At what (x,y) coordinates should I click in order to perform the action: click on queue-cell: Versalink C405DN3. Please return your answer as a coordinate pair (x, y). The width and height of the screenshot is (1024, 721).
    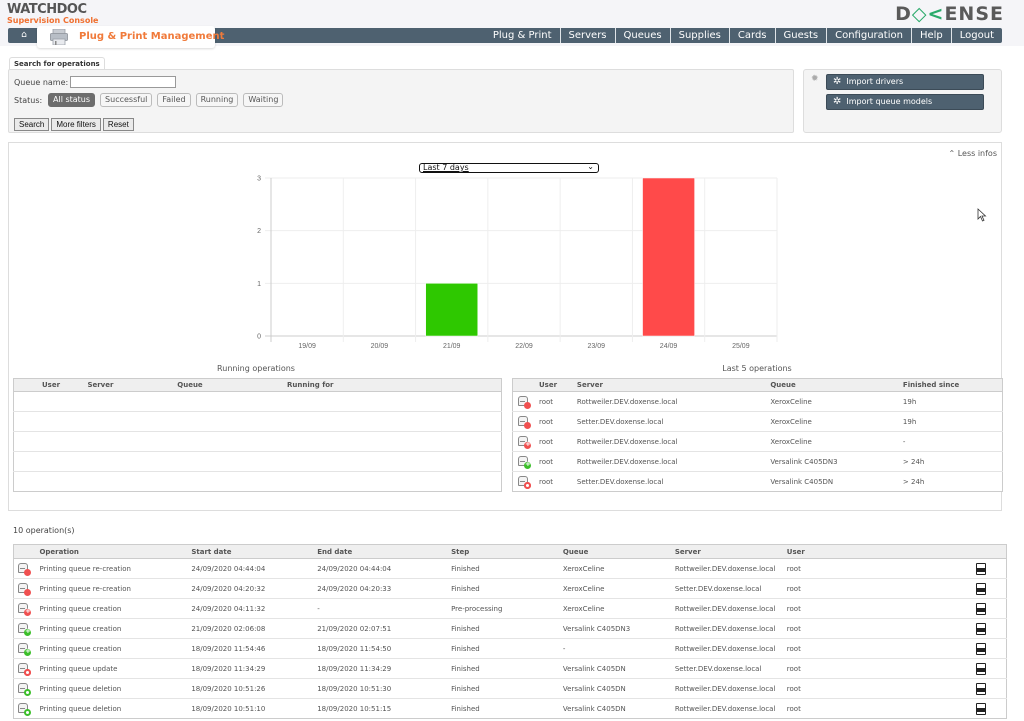
    Looking at the image, I should click on (618, 628).